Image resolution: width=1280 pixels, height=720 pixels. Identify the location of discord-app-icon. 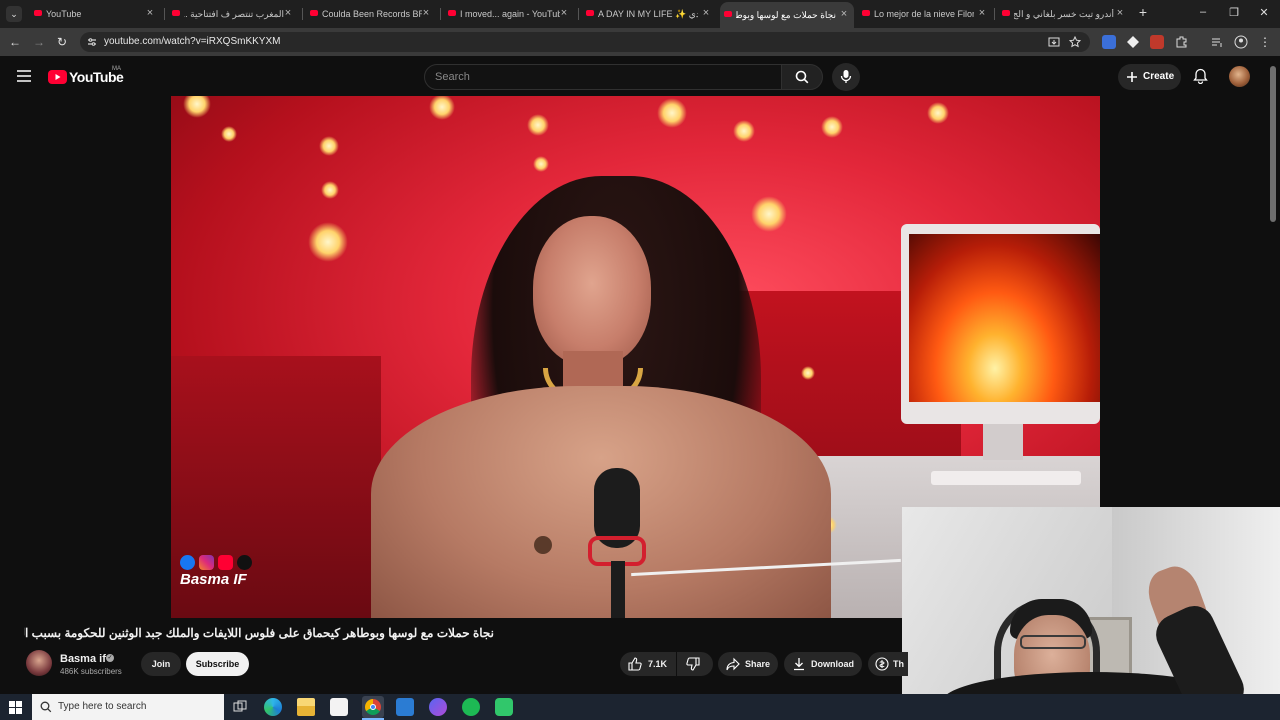
(438, 707).